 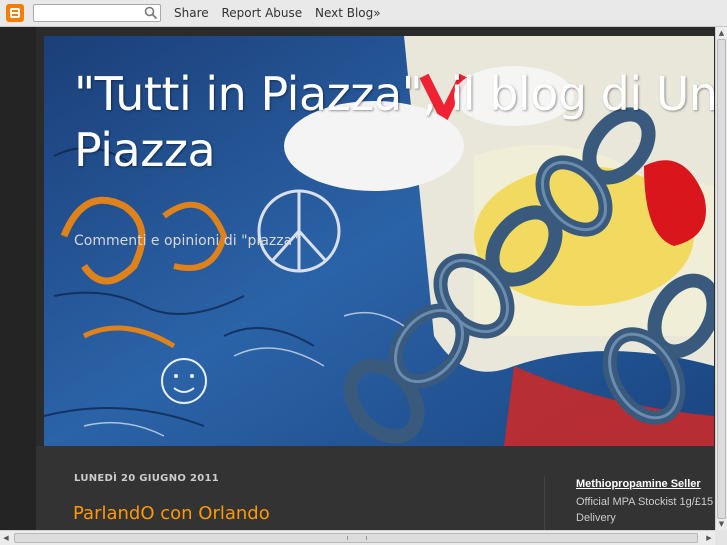 What do you see at coordinates (97, 13) in the screenshot?
I see `search-input` at bounding box center [97, 13].